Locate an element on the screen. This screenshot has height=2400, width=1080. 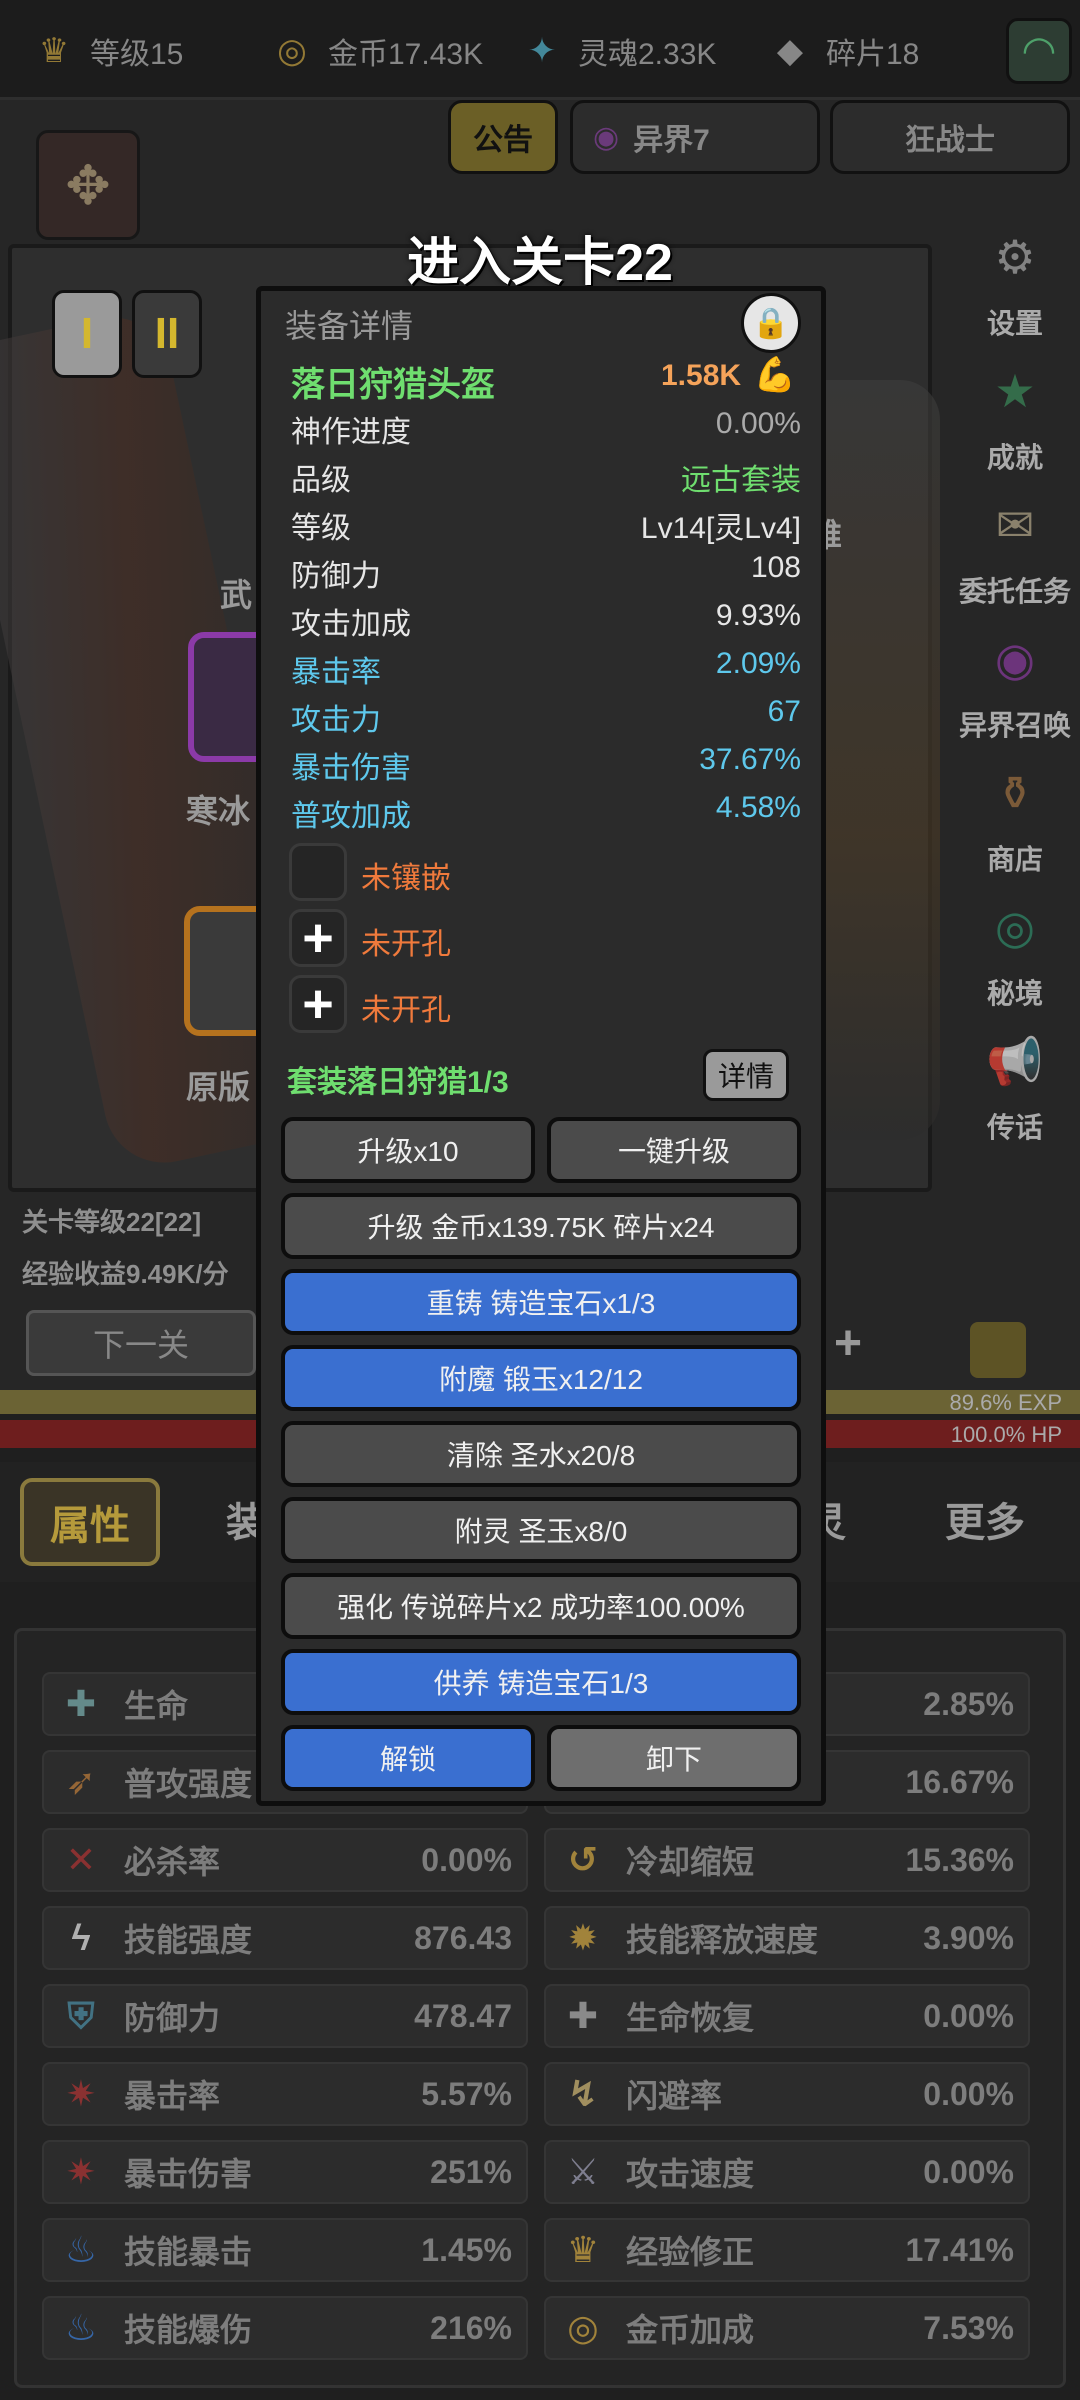
item-stat-row: 攻击加成 9.93% is located at coordinates (546, 620).